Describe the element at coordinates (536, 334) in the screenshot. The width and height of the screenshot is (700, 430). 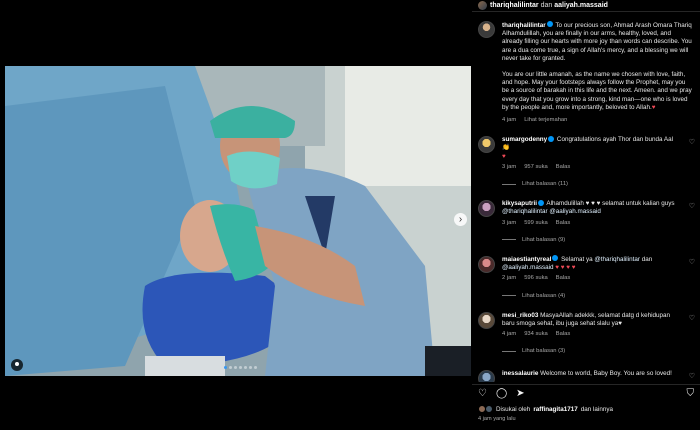
I see `comment-likes: 934 suka` at that location.